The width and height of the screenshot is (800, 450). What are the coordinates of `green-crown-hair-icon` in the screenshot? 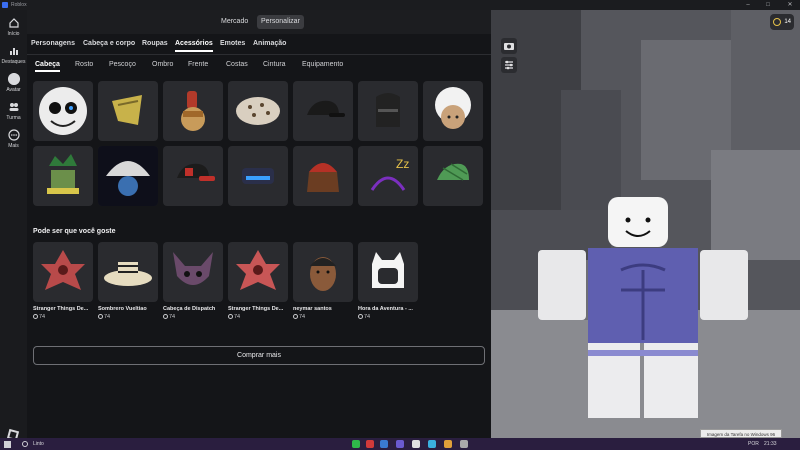 It's located at (63, 174).